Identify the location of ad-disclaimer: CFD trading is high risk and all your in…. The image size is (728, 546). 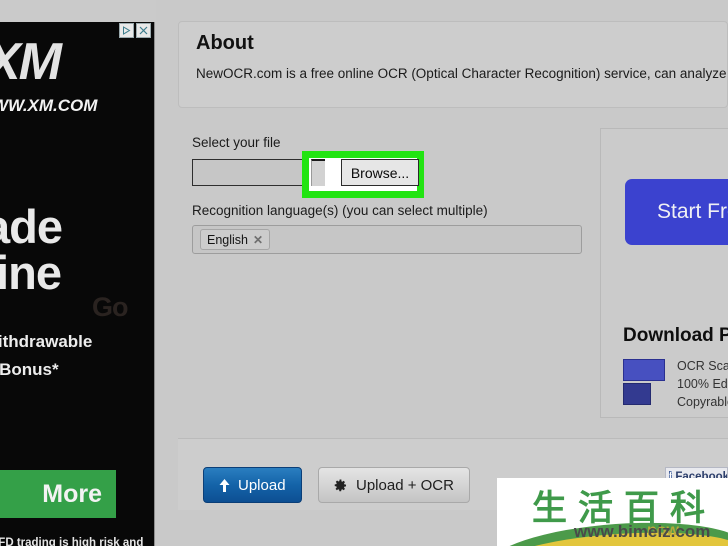
(72, 541).